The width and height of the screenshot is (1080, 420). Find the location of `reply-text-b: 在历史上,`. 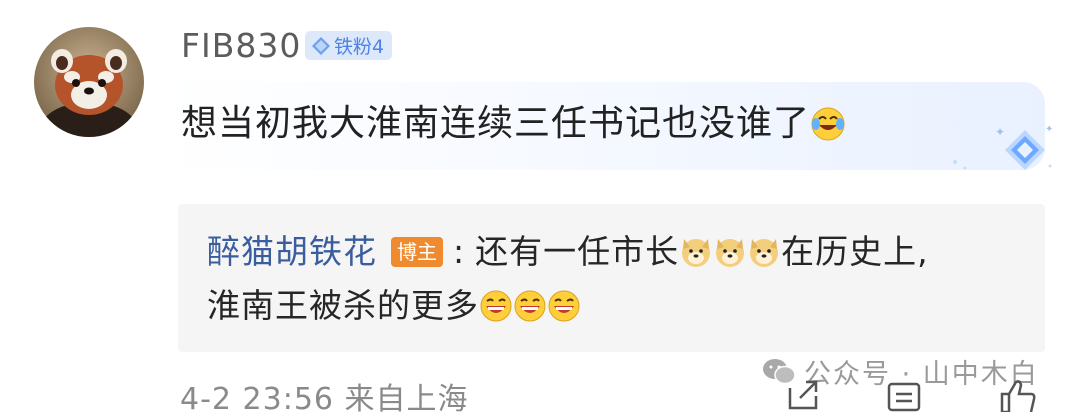

reply-text-b: 在历史上, is located at coordinates (855, 251).